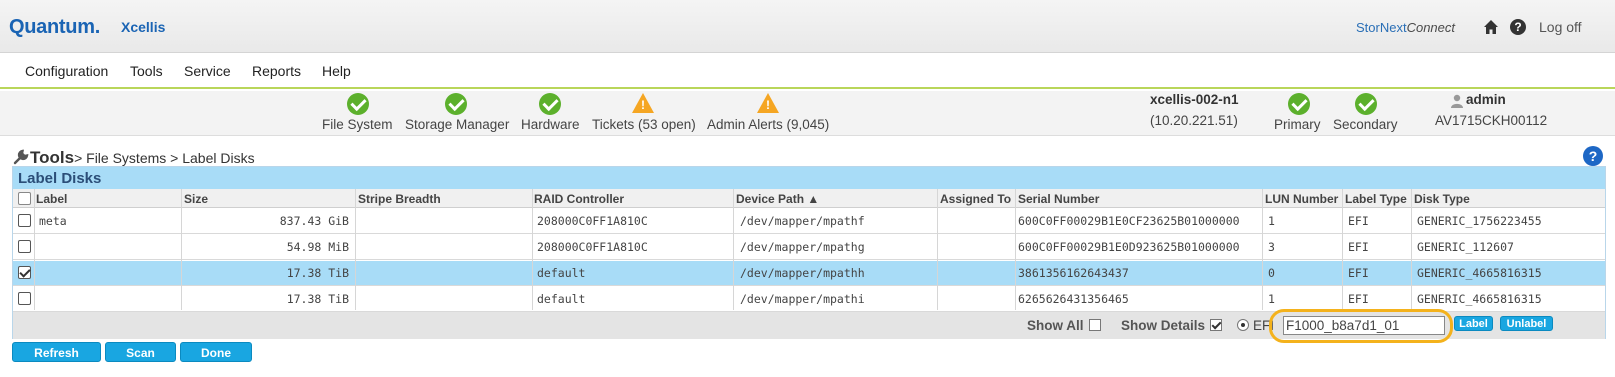 The height and width of the screenshot is (377, 1615). I want to click on col-stripe-breadth: Stripe Breadth, so click(399, 199).